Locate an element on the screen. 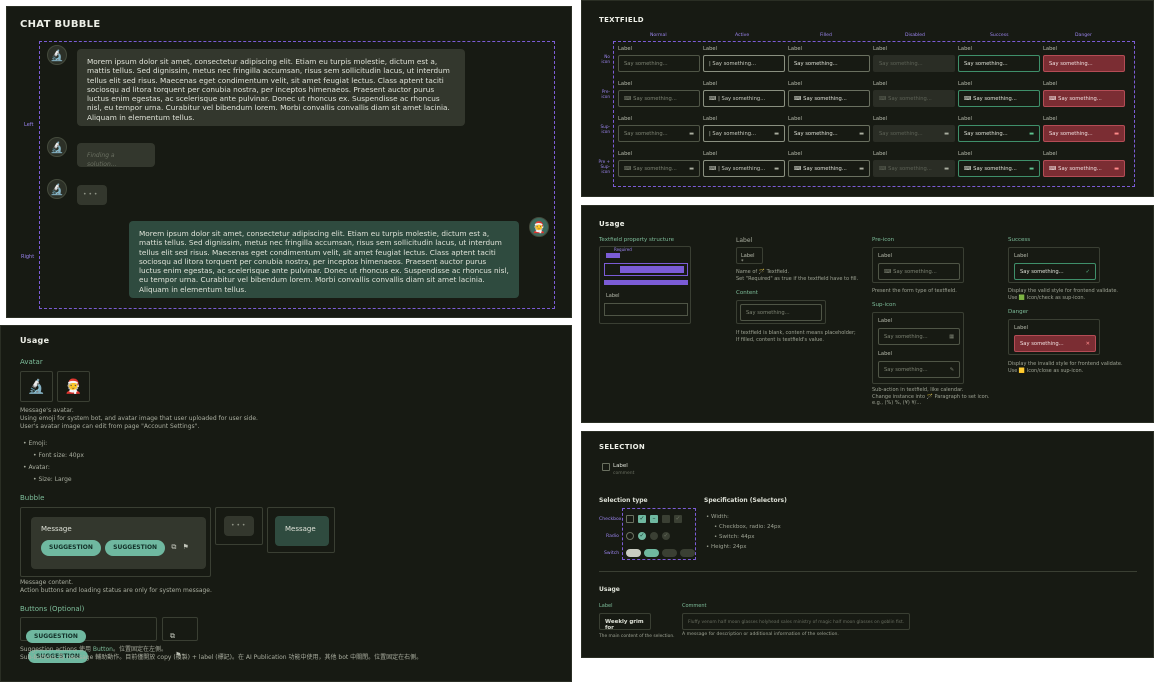 The width and height of the screenshot is (1154, 684). textfield-normal: Say something... ▬ is located at coordinates (659, 133).